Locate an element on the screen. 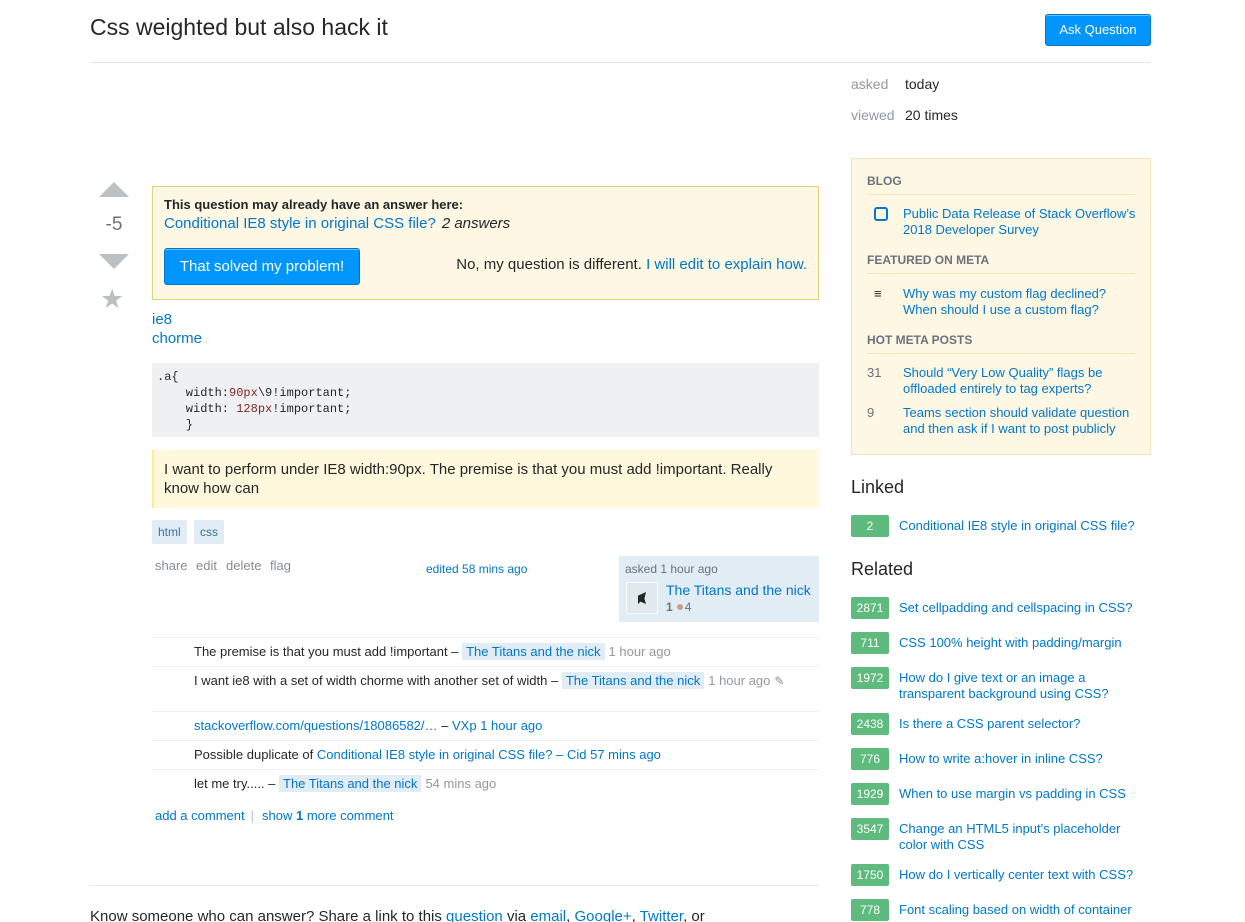 The width and height of the screenshot is (1245, 922). downvote-arrow-icon is located at coordinates (114, 261).